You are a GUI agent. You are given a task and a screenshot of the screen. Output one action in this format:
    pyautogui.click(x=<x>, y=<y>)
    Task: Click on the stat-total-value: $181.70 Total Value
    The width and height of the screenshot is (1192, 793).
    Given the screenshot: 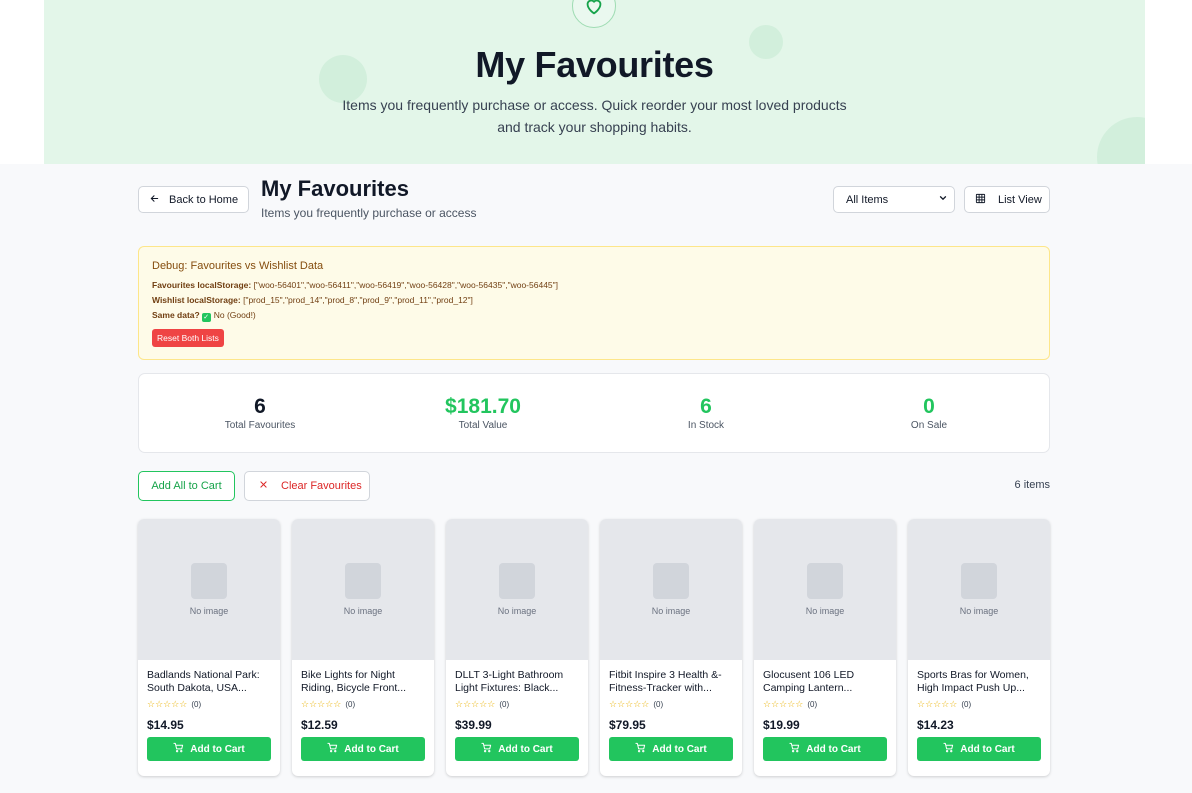 What is the action you would take?
    pyautogui.click(x=483, y=412)
    